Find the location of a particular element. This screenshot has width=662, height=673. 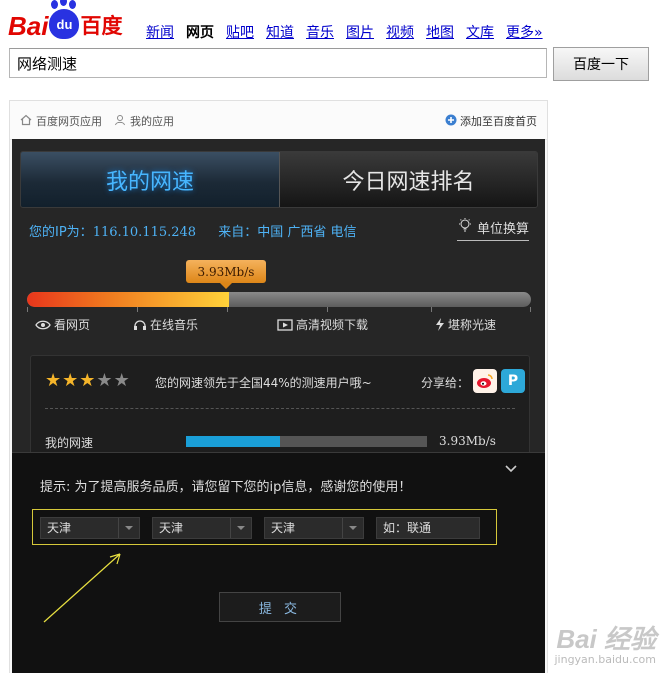

home-icon is located at coordinates (26, 121).